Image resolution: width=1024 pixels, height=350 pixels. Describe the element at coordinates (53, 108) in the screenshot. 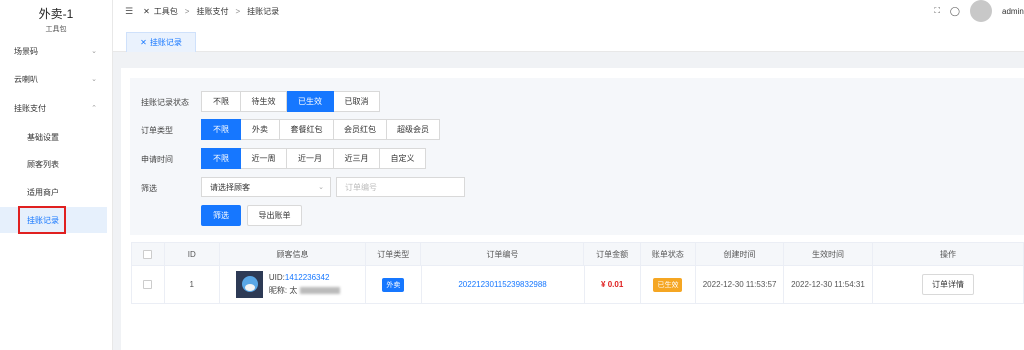

I see `sidebar-item-credit-pay: 挂账支付 ⌃` at that location.